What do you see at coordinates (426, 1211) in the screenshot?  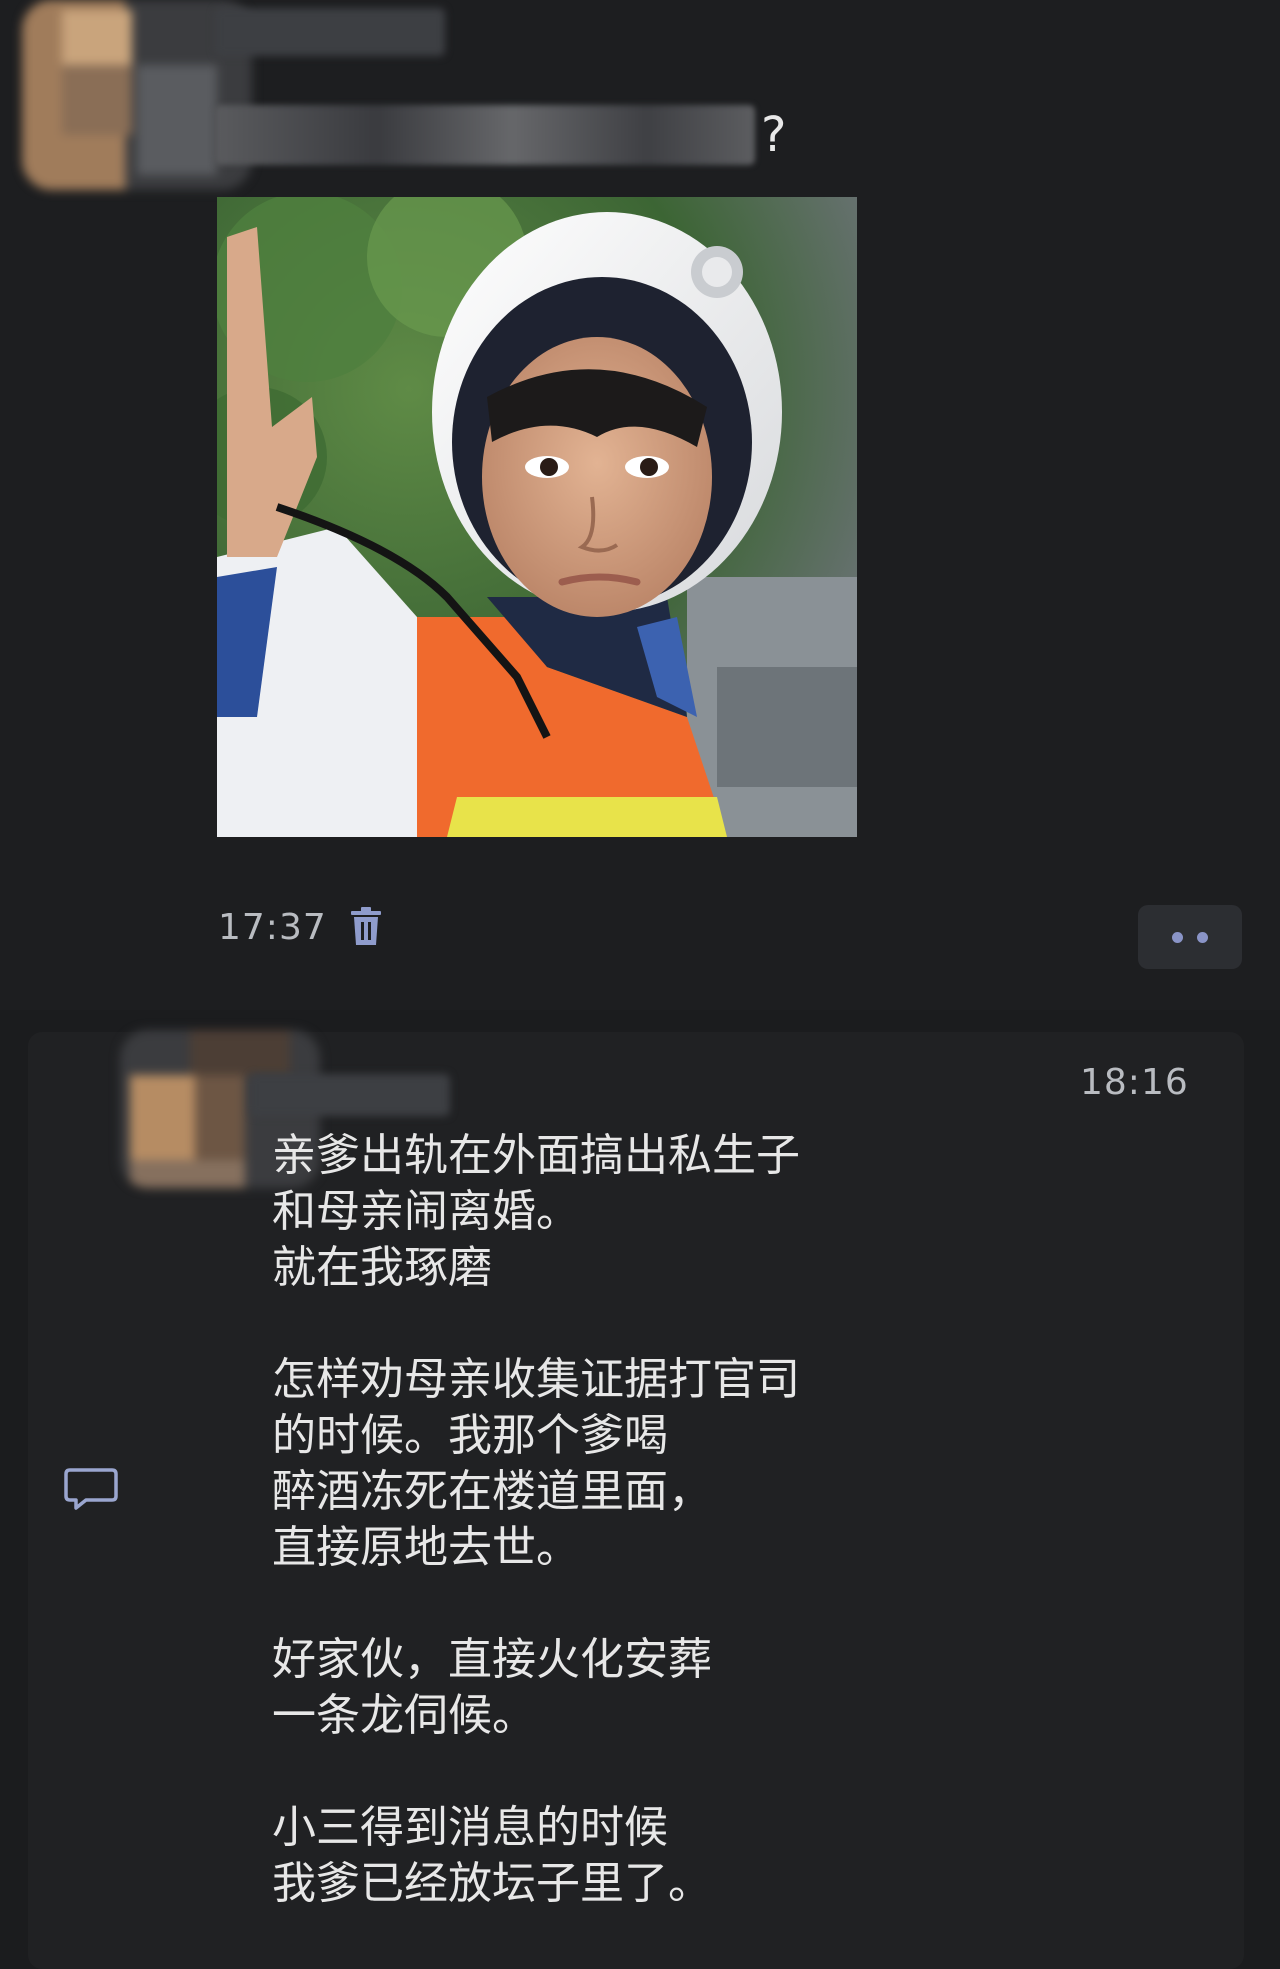 I see `reply-line: 和母亲闹离婚。` at bounding box center [426, 1211].